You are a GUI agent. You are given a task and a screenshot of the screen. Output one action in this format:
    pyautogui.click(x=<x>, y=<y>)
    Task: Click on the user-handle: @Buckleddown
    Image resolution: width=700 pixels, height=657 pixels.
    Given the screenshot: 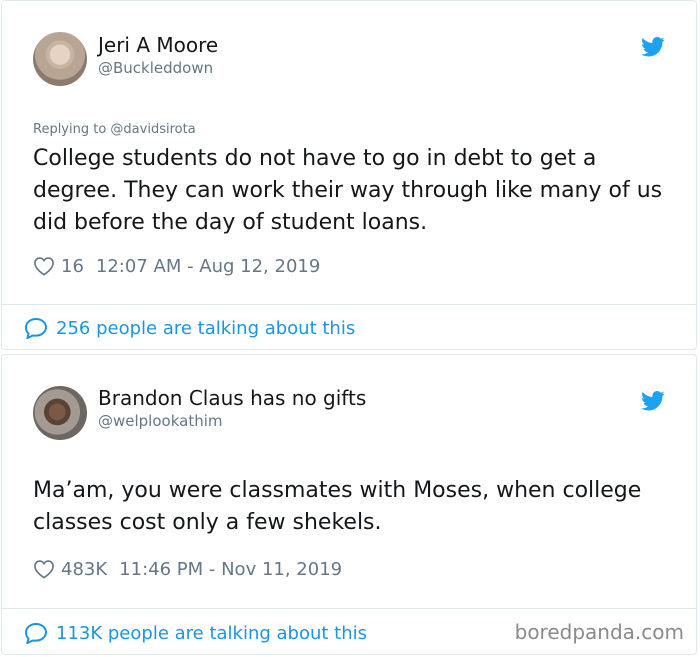 What is the action you would take?
    pyautogui.click(x=155, y=68)
    